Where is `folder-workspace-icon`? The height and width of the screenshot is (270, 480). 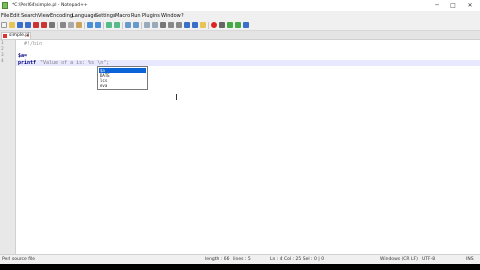 folder-workspace-icon is located at coordinates (203, 25).